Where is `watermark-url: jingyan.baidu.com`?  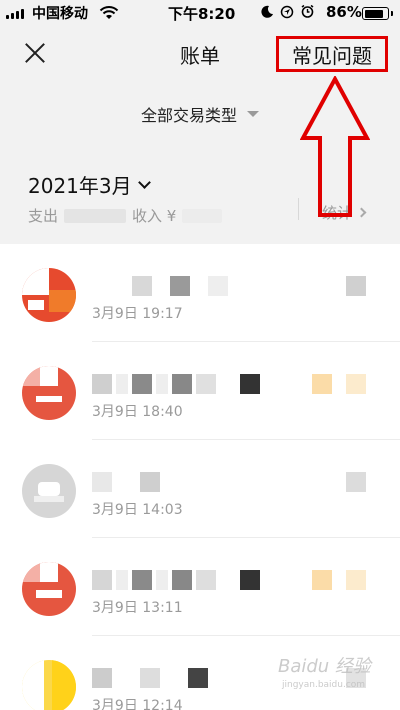 watermark-url: jingyan.baidu.com is located at coordinates (324, 685).